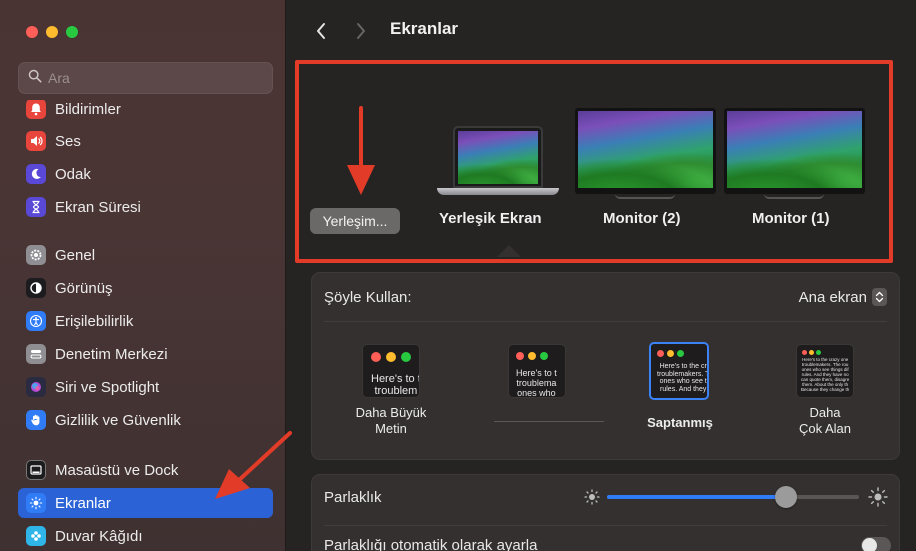  I want to click on use-as-value: Ana ekran, so click(832, 297).